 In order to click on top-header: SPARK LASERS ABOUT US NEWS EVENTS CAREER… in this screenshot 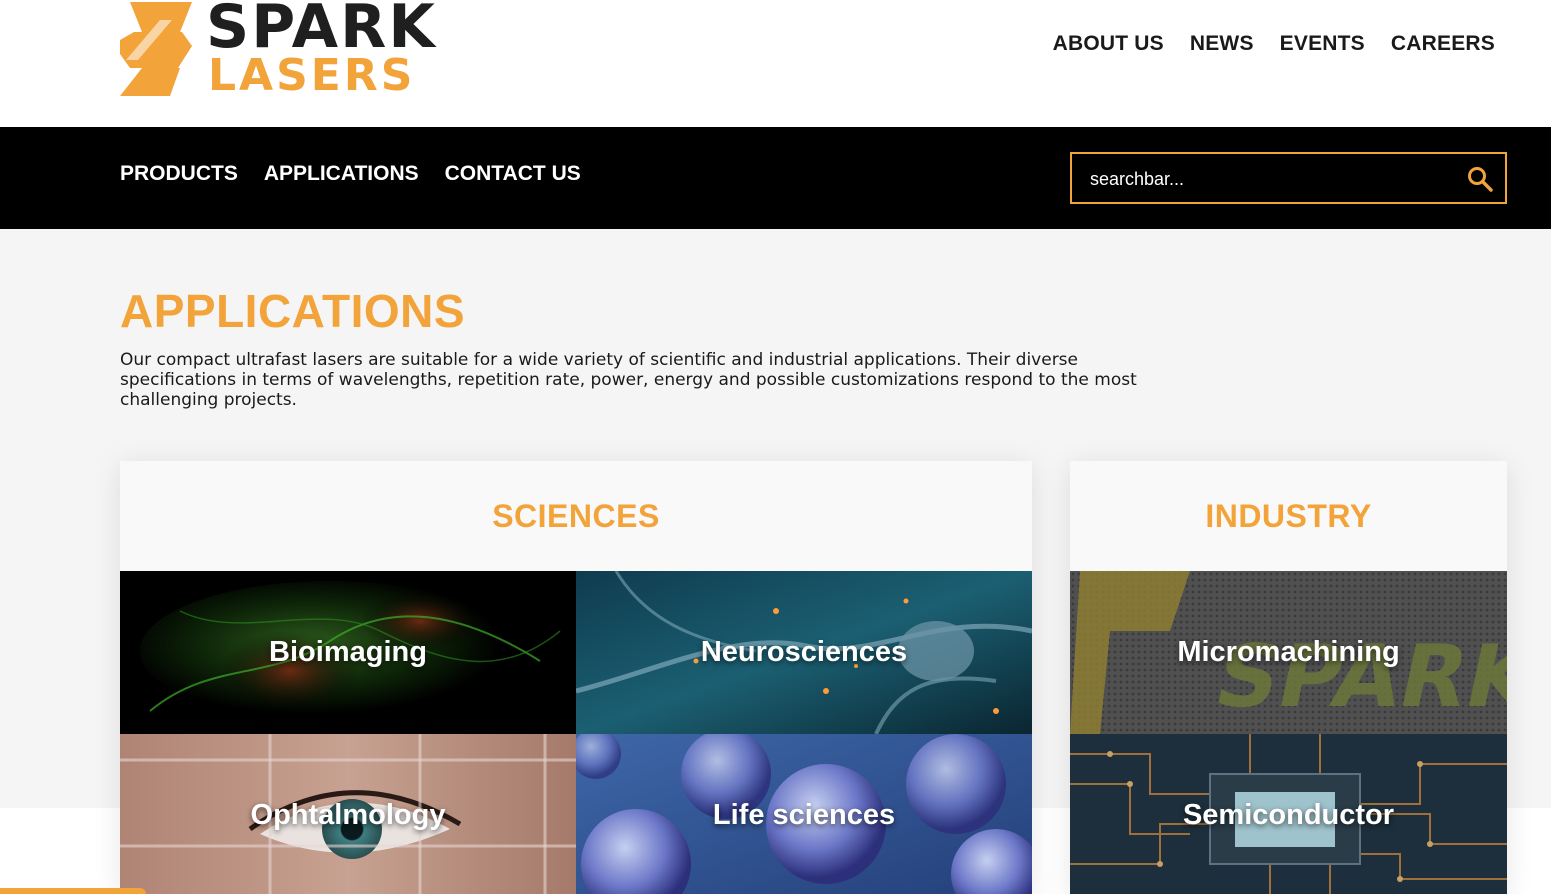, I will do `click(775, 63)`.